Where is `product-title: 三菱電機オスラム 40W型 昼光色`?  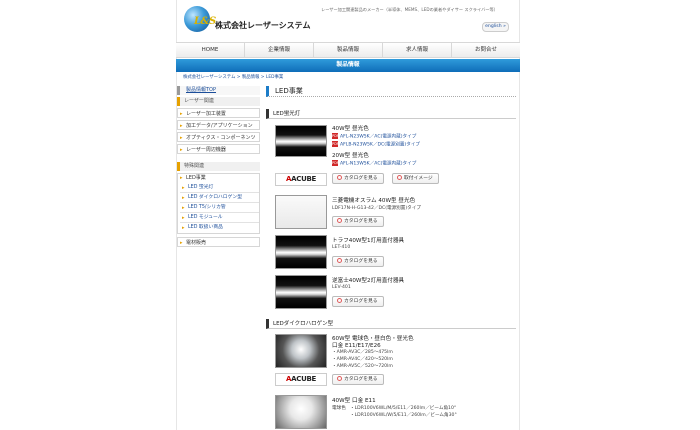
product-title: 三菱電機オスラム 40W型 昼光色 is located at coordinates (374, 201).